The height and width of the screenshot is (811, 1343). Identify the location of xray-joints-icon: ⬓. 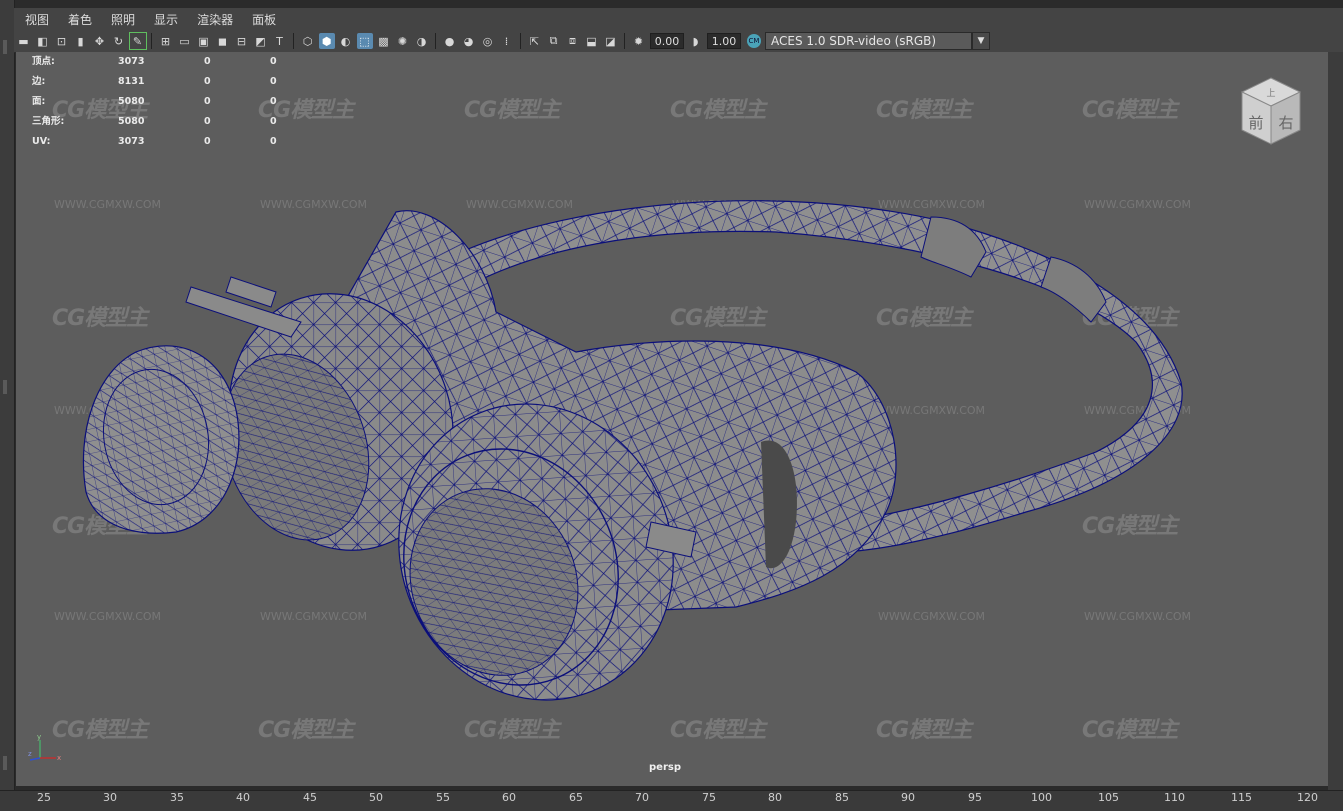
(592, 41).